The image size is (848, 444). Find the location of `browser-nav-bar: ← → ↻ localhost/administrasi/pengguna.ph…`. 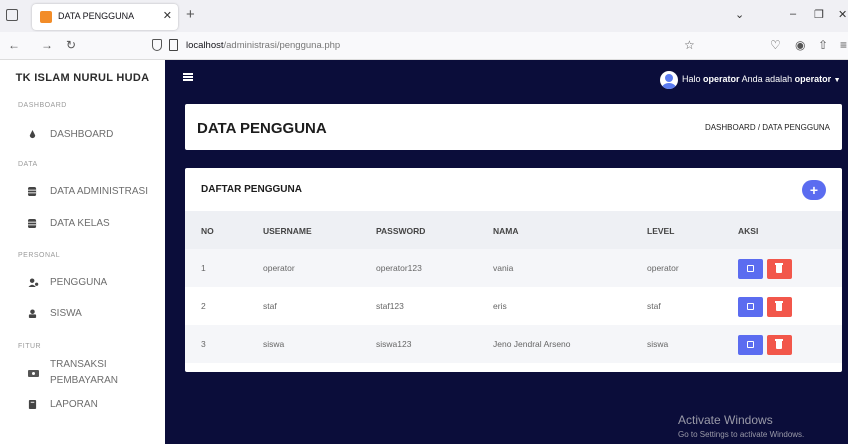

browser-nav-bar: ← → ↻ localhost/administrasi/pengguna.ph… is located at coordinates (424, 46).